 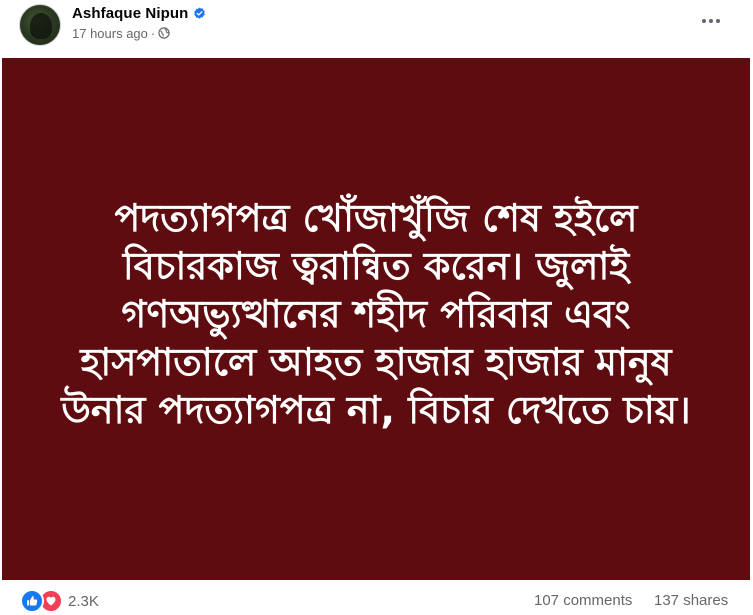 I want to click on globe-icon, so click(x=164, y=33).